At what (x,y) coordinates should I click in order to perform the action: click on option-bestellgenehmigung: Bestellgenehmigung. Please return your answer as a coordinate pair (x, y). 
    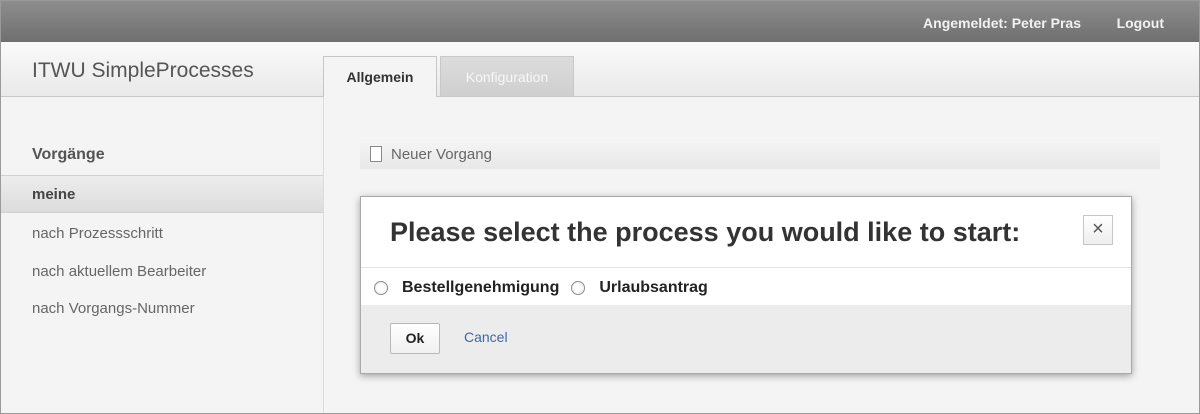
    Looking at the image, I should click on (466, 288).